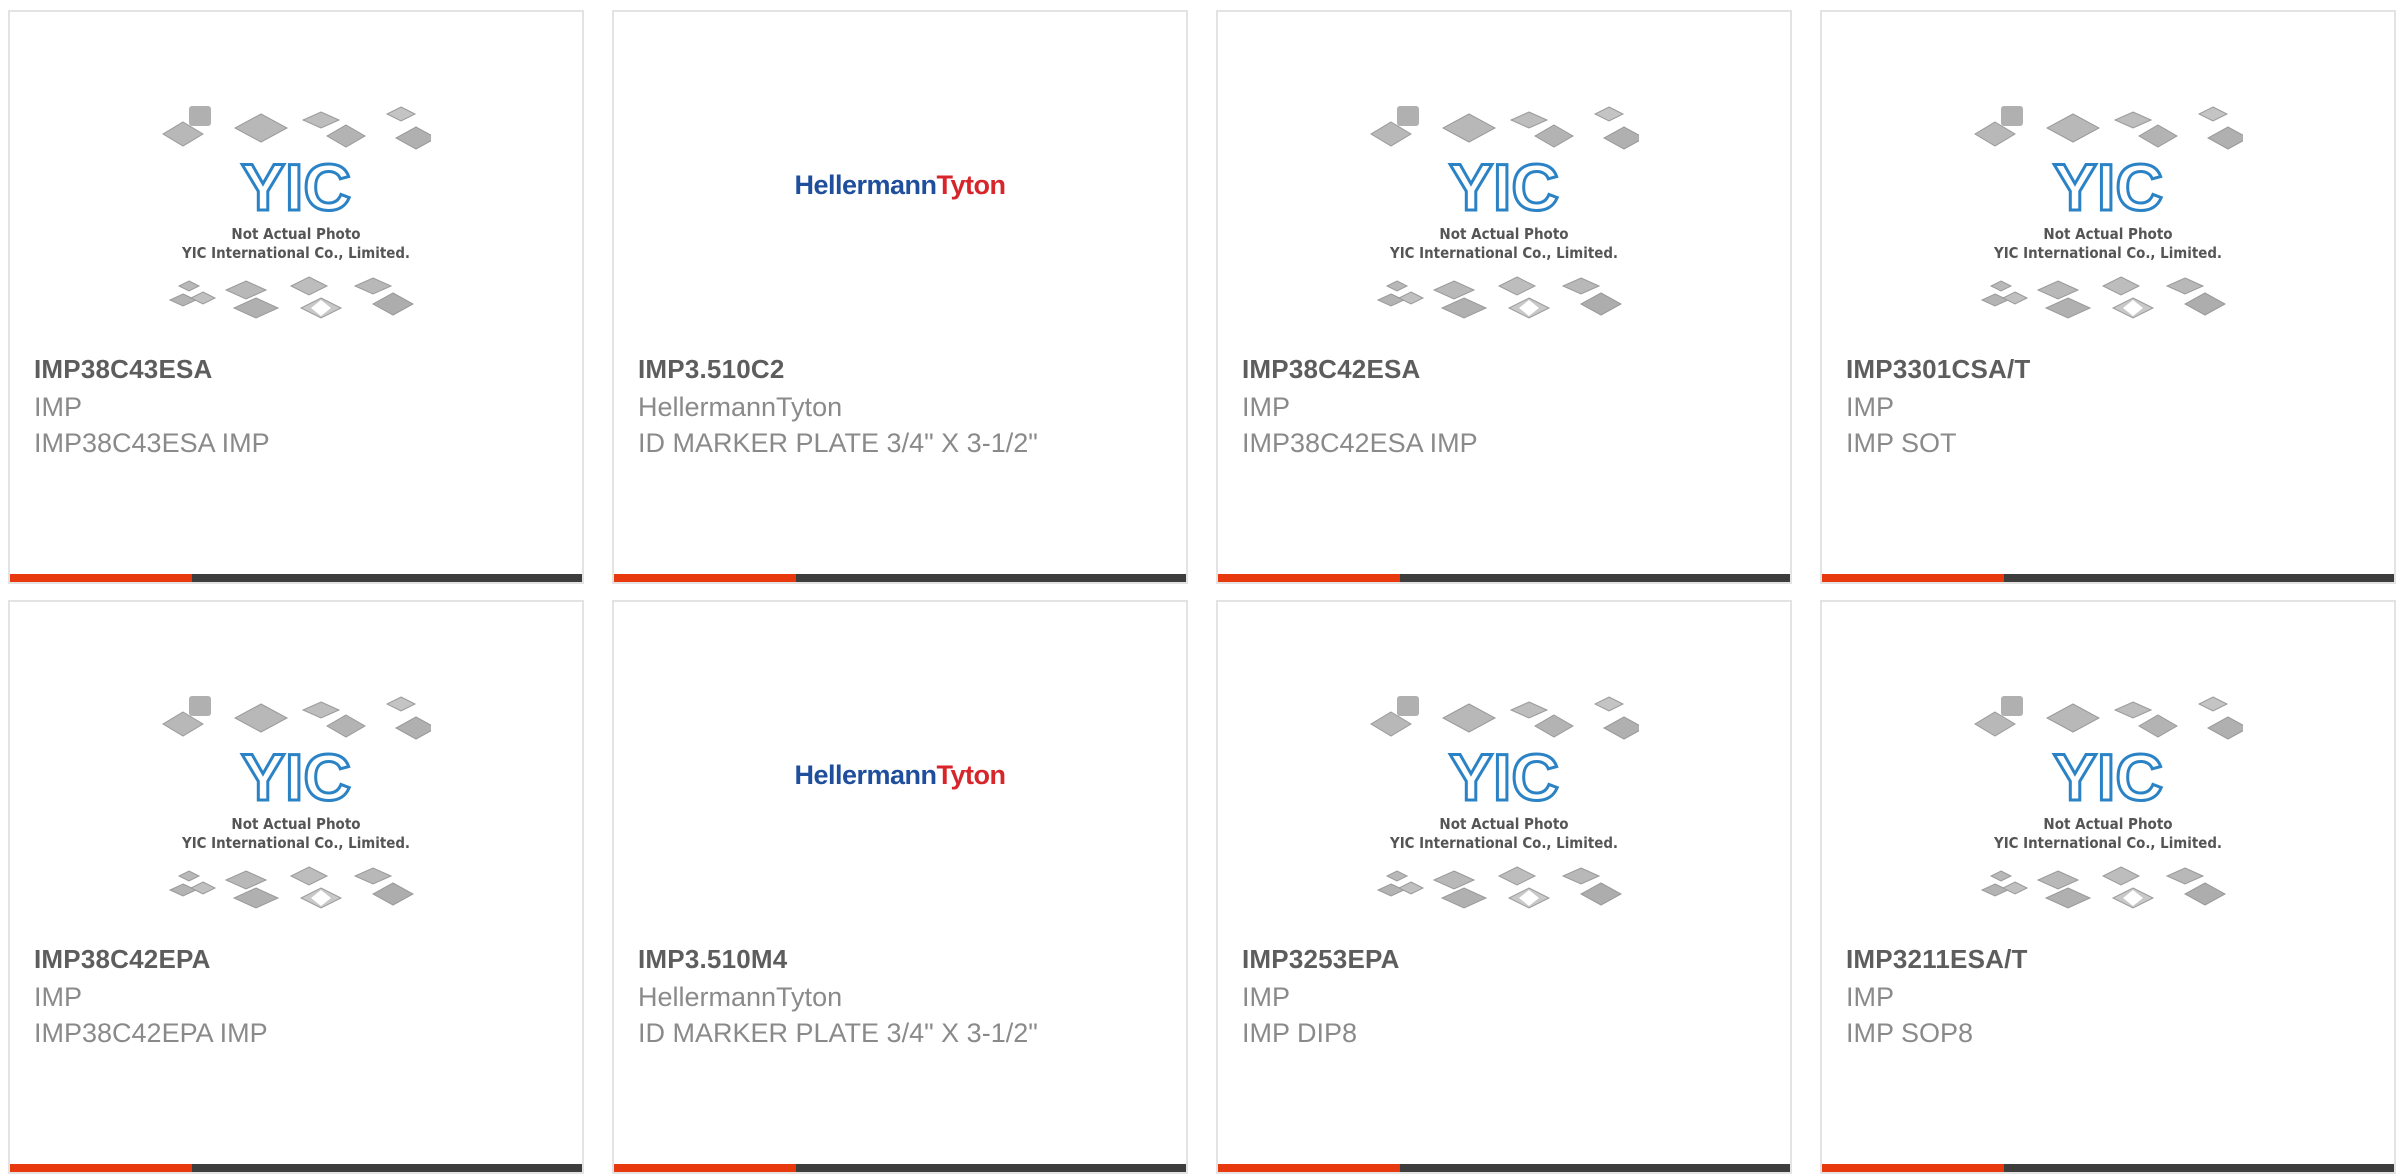 The width and height of the screenshot is (2400, 1174). Describe the element at coordinates (1901, 443) in the screenshot. I see `product-description: IMP SOT` at that location.